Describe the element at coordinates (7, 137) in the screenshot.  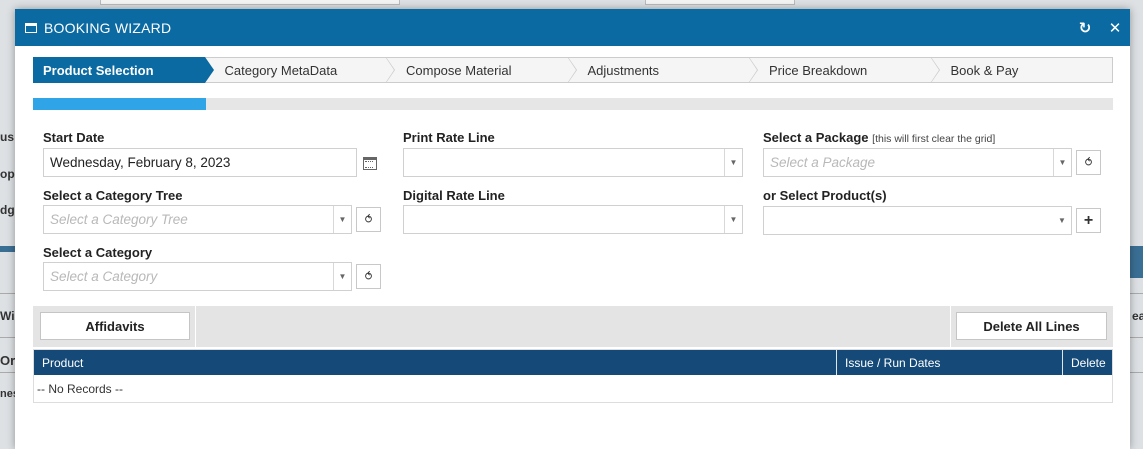
I see `background-text: us` at that location.